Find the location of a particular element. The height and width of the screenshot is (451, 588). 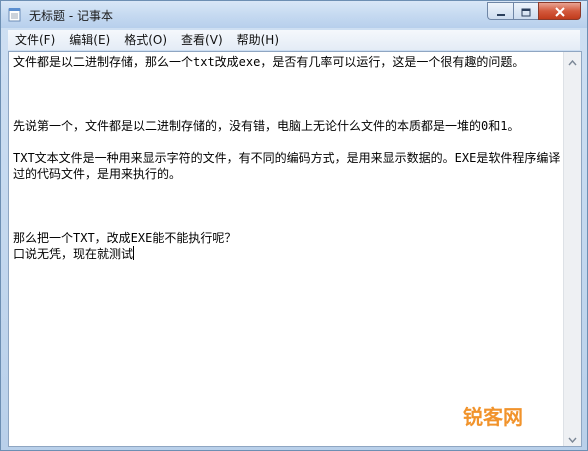

menu-help: 帮助(H) is located at coordinates (258, 40).